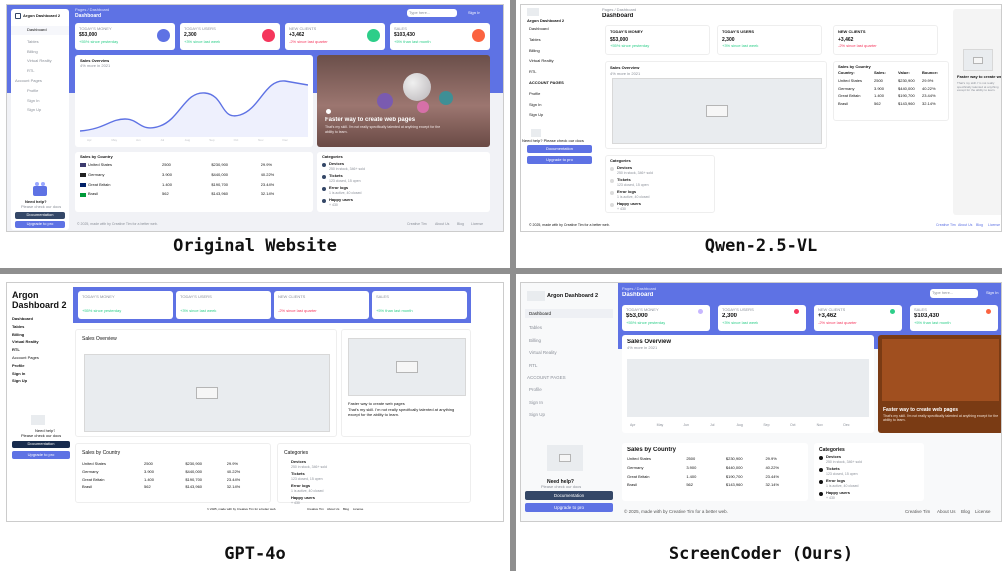 The image size is (1002, 571). What do you see at coordinates (255, 246) in the screenshot?
I see `caption-original: Original Website` at bounding box center [255, 246].